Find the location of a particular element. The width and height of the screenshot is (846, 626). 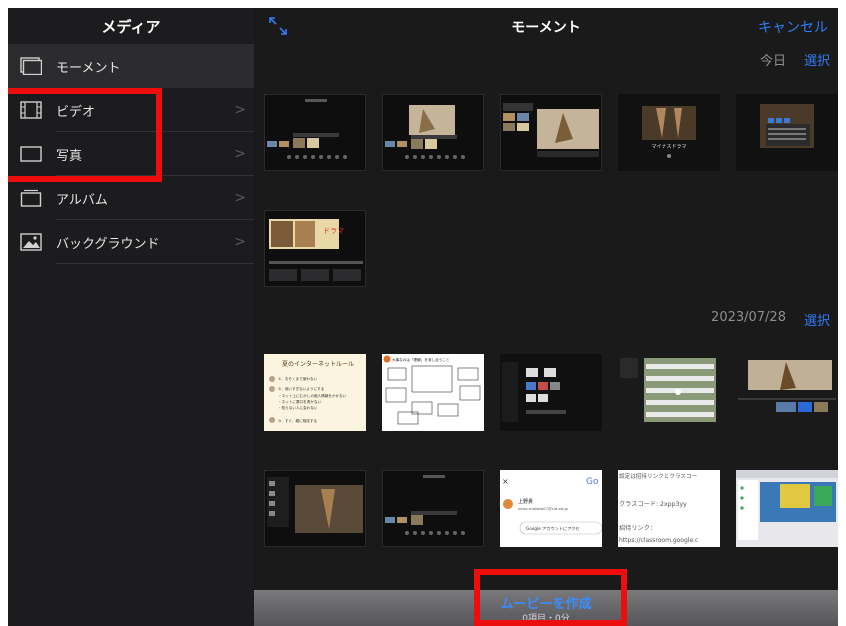

close-icon: × is located at coordinates (505, 481).